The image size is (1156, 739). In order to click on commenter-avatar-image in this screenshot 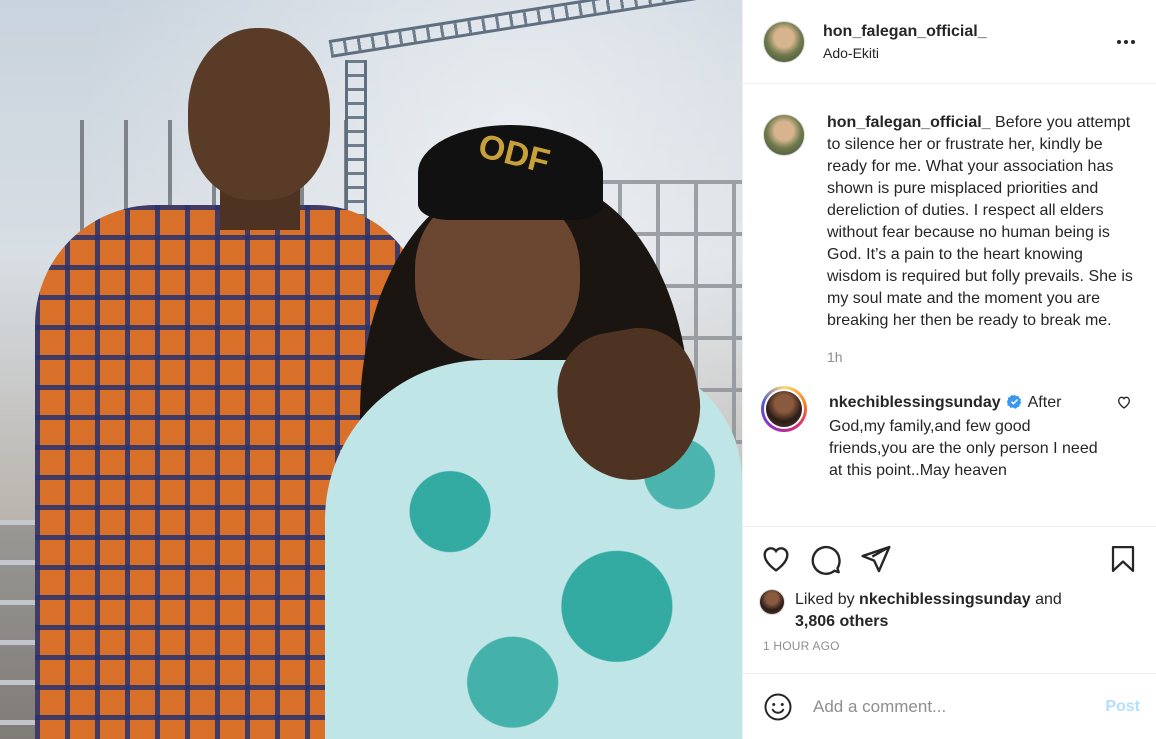, I will do `click(784, 409)`.